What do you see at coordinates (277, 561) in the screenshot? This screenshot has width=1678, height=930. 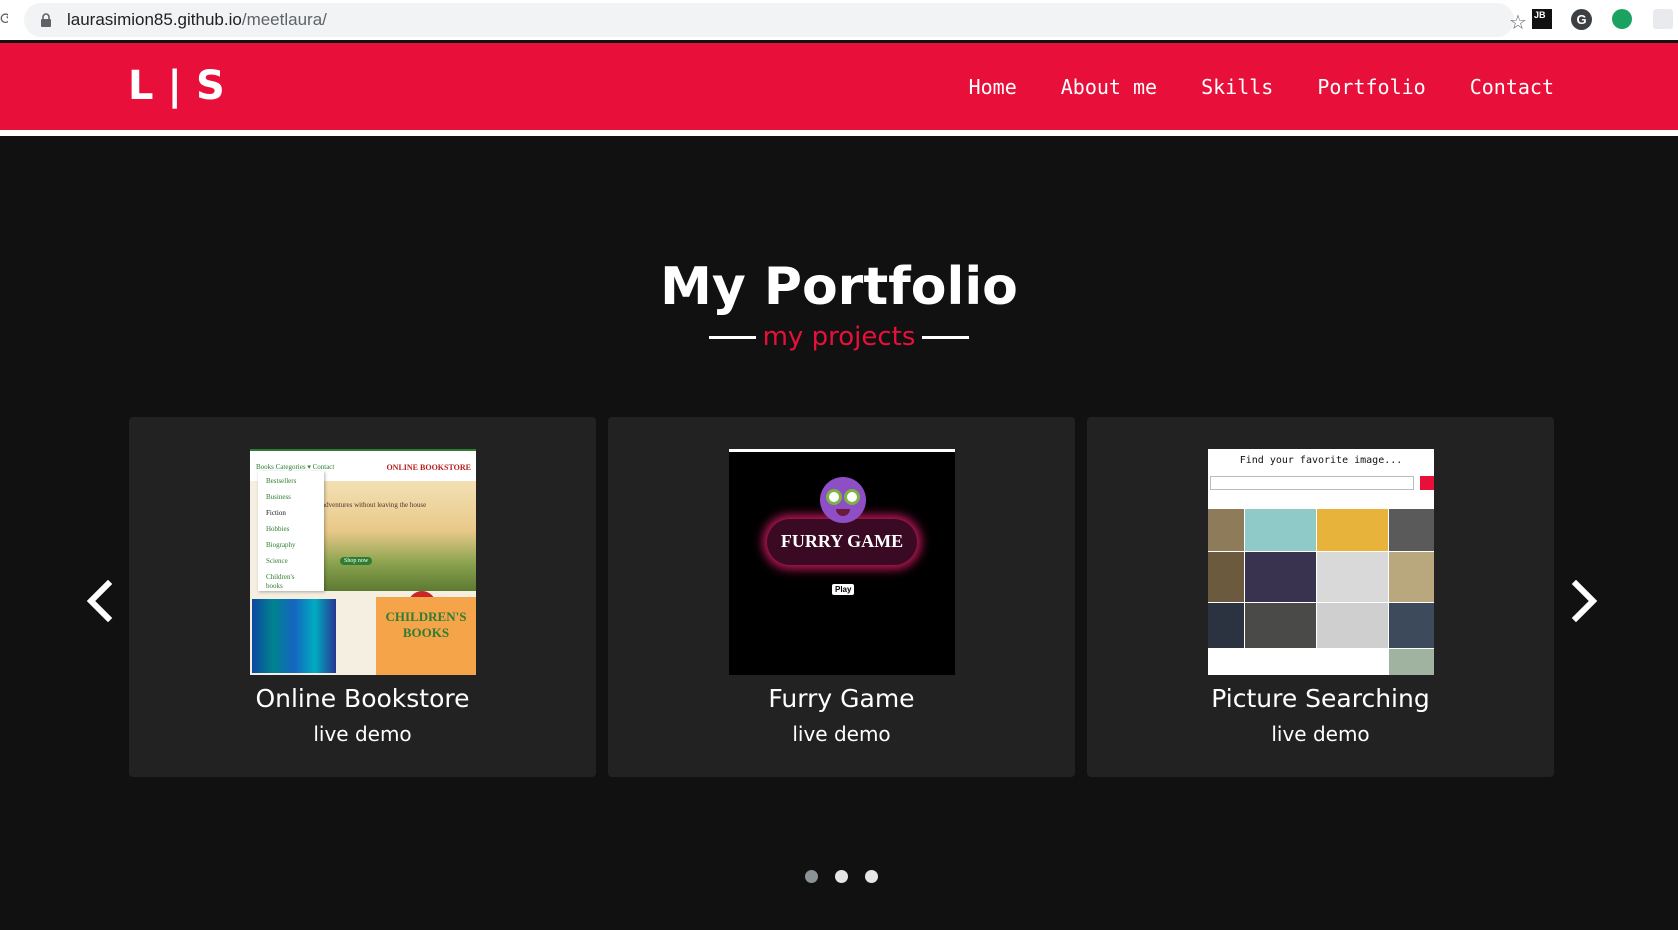 I see `thumb-category: Science` at bounding box center [277, 561].